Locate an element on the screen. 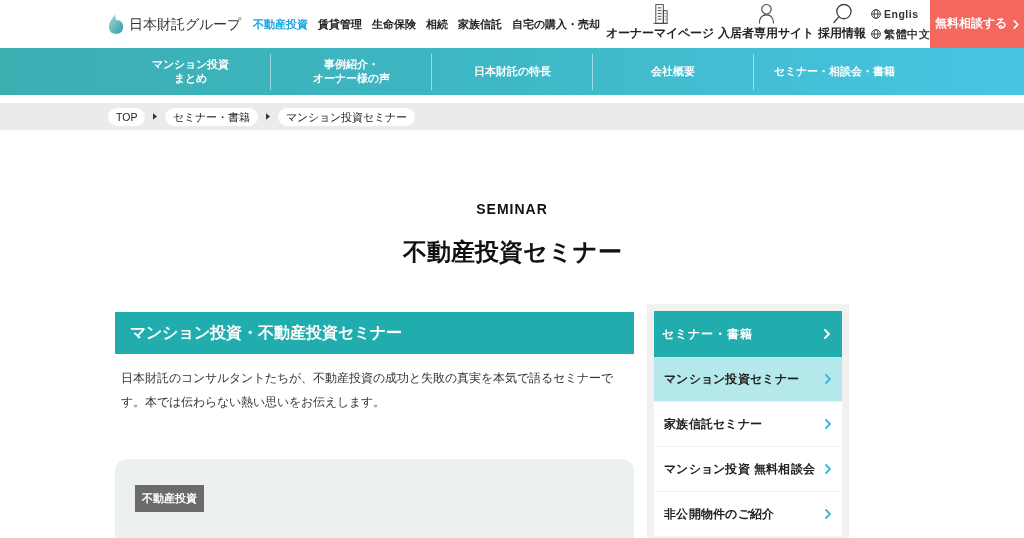  utility-link: オーナーマイページ is located at coordinates (660, 24).